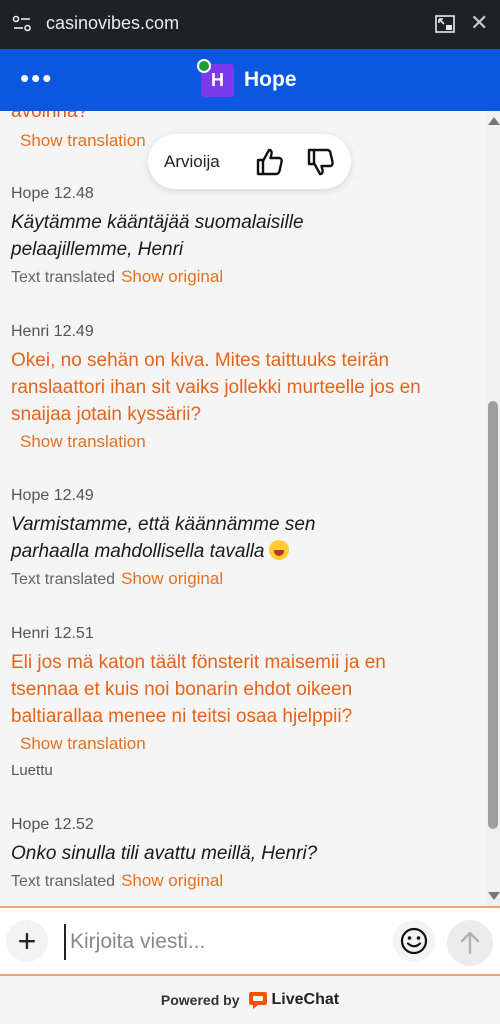  Describe the element at coordinates (270, 162) in the screenshot. I see `thumbs-up-icon` at that location.